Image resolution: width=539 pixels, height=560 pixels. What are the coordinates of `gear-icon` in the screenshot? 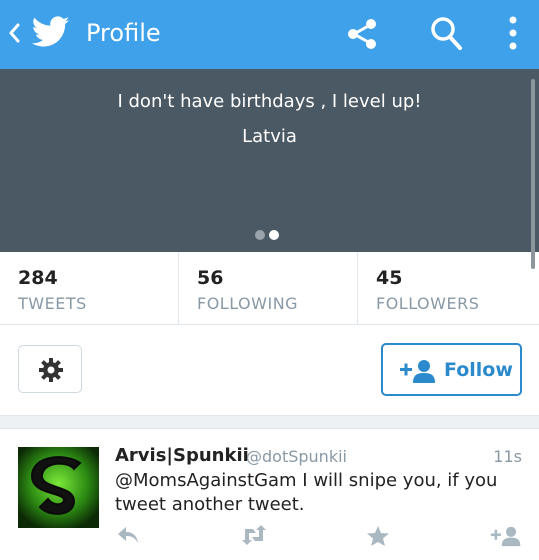 It's located at (51, 370).